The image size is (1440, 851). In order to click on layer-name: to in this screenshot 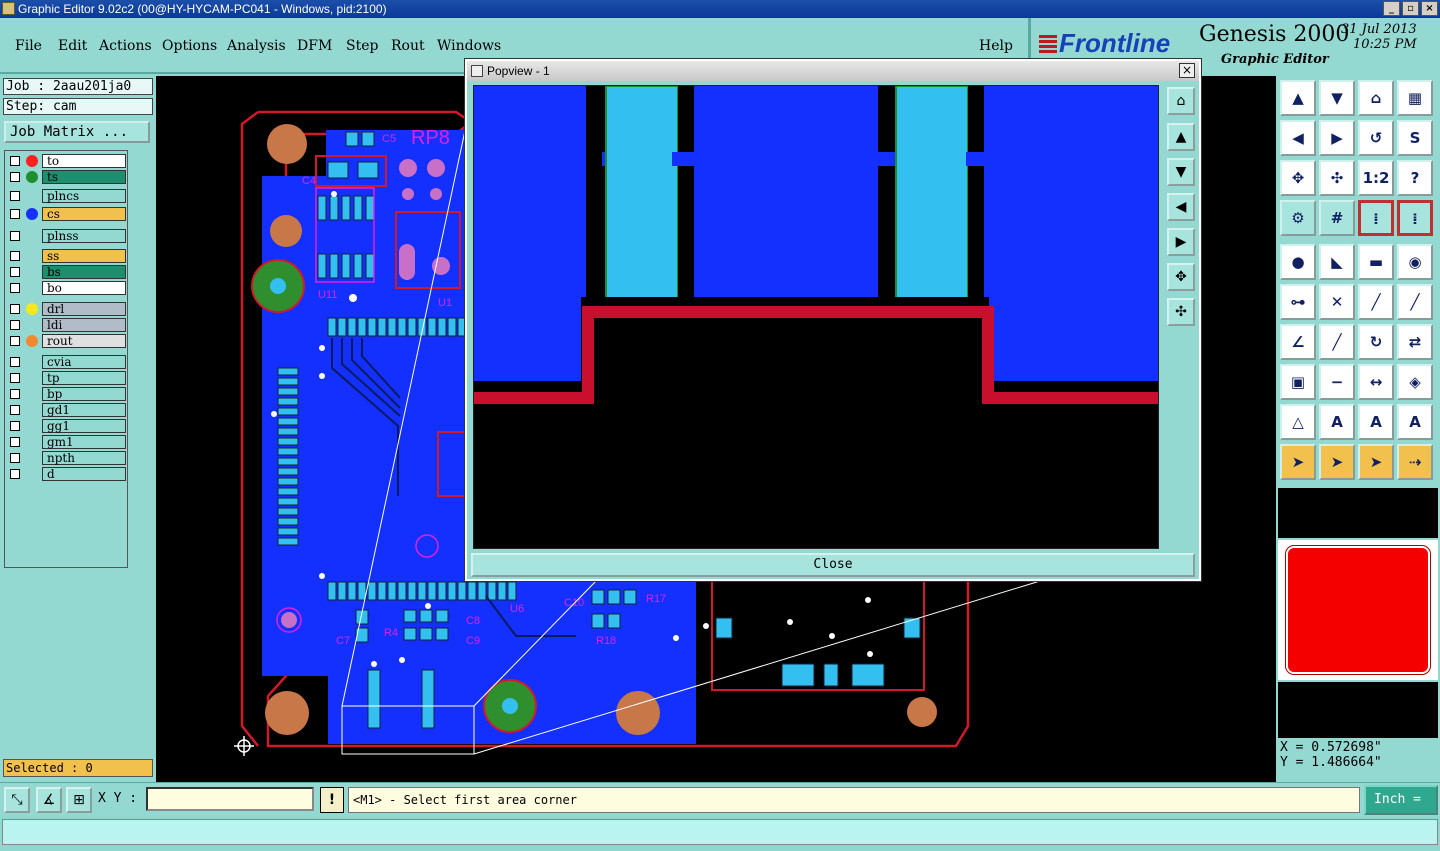, I will do `click(84, 161)`.